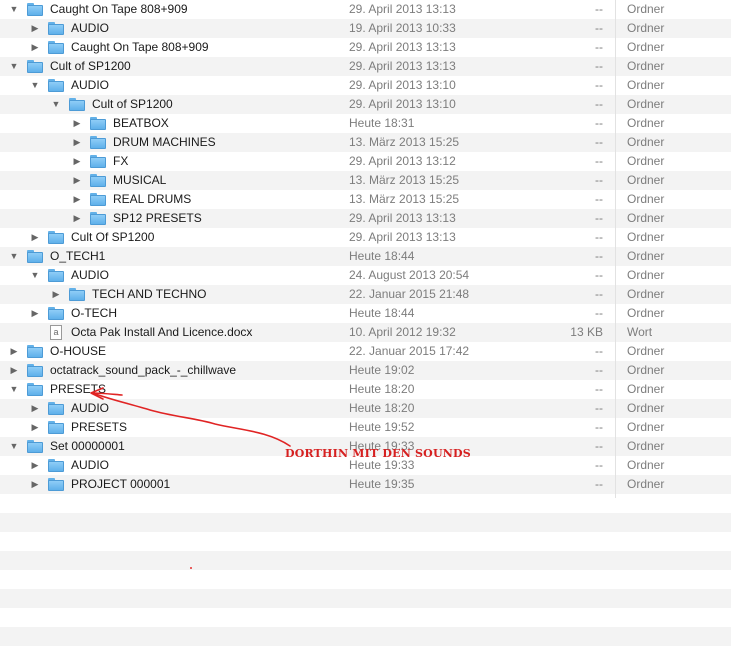 This screenshot has width=731, height=646. I want to click on modified-date: Heute 19:02, so click(382, 370).